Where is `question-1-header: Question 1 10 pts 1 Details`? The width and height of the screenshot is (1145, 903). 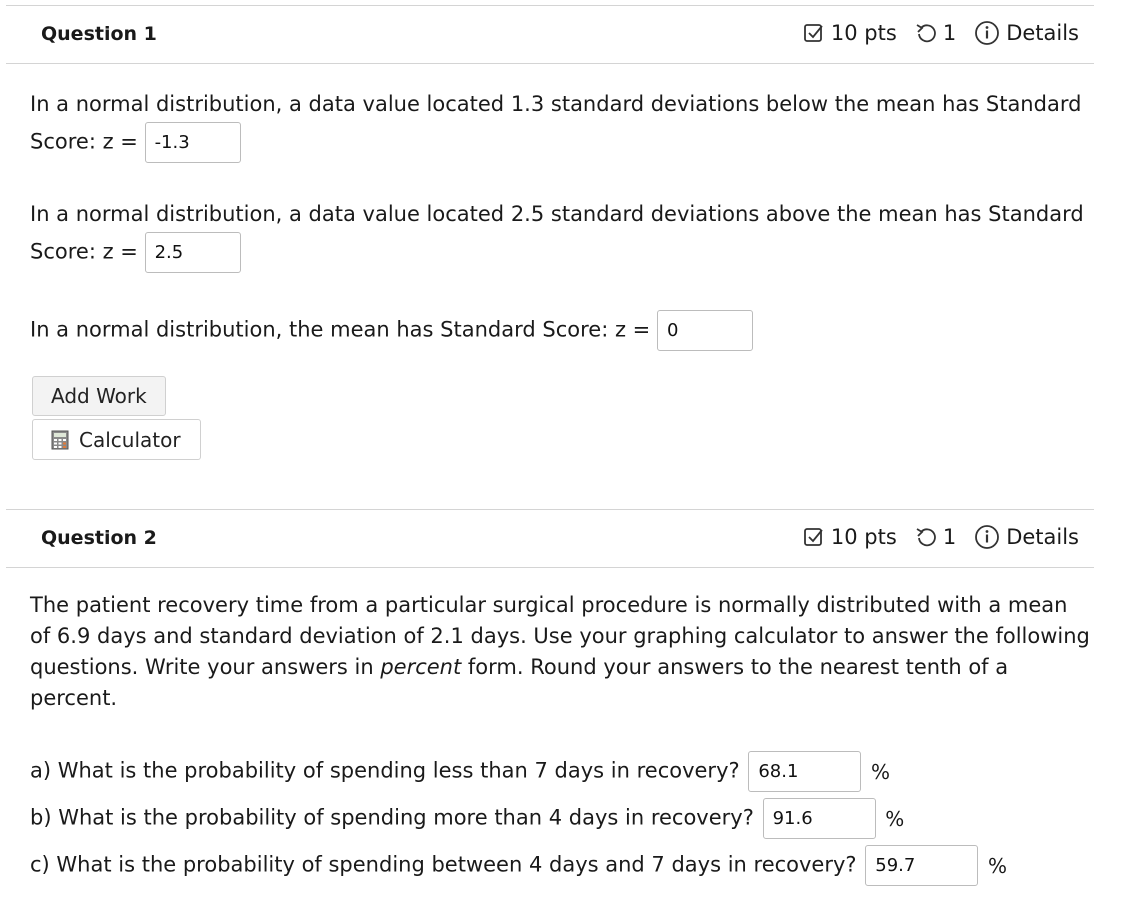 question-1-header: Question 1 10 pts 1 Details is located at coordinates (550, 34).